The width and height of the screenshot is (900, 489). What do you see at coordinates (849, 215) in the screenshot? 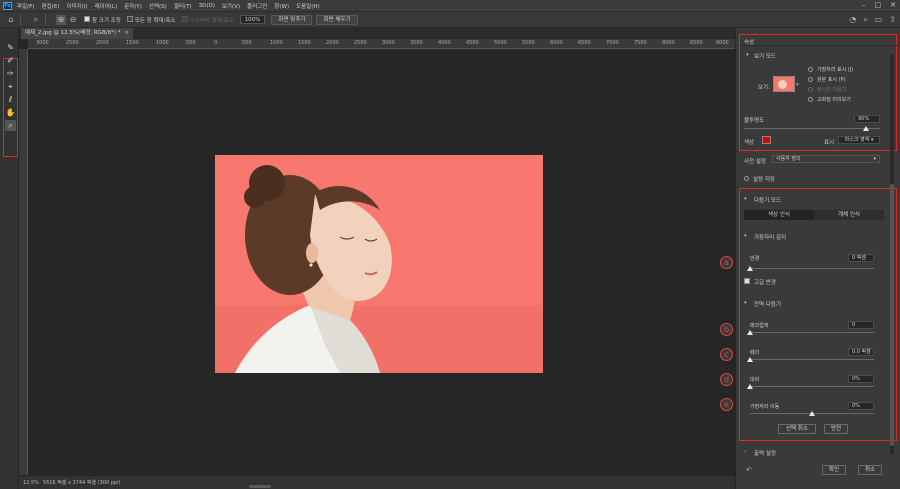
I see `object-aware-button: 개체 인식` at bounding box center [849, 215].